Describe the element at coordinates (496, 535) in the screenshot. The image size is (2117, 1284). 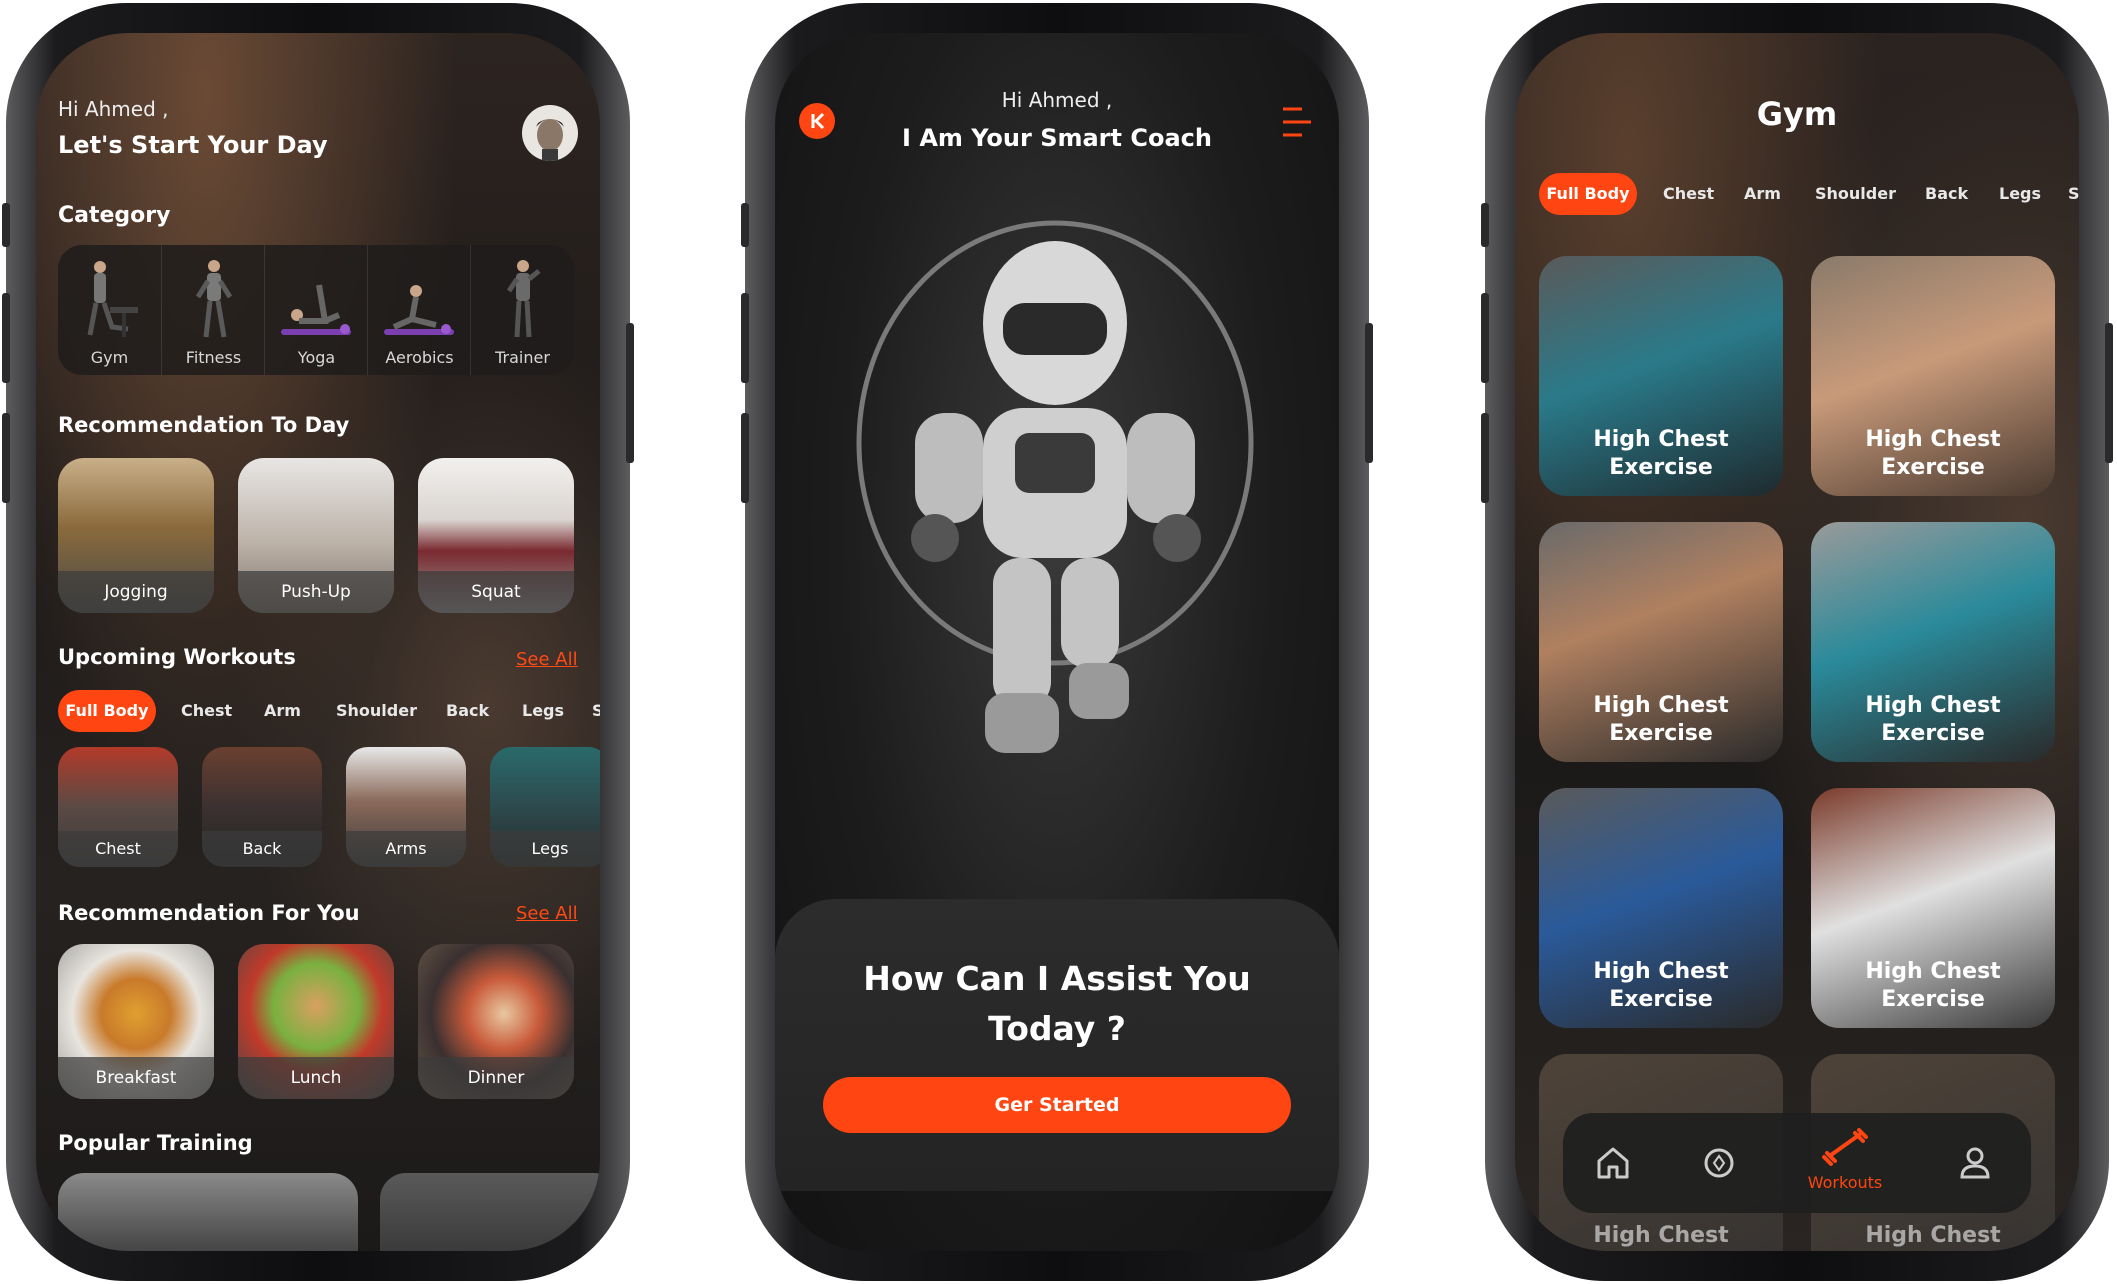
I see `card-squat: Squat` at that location.